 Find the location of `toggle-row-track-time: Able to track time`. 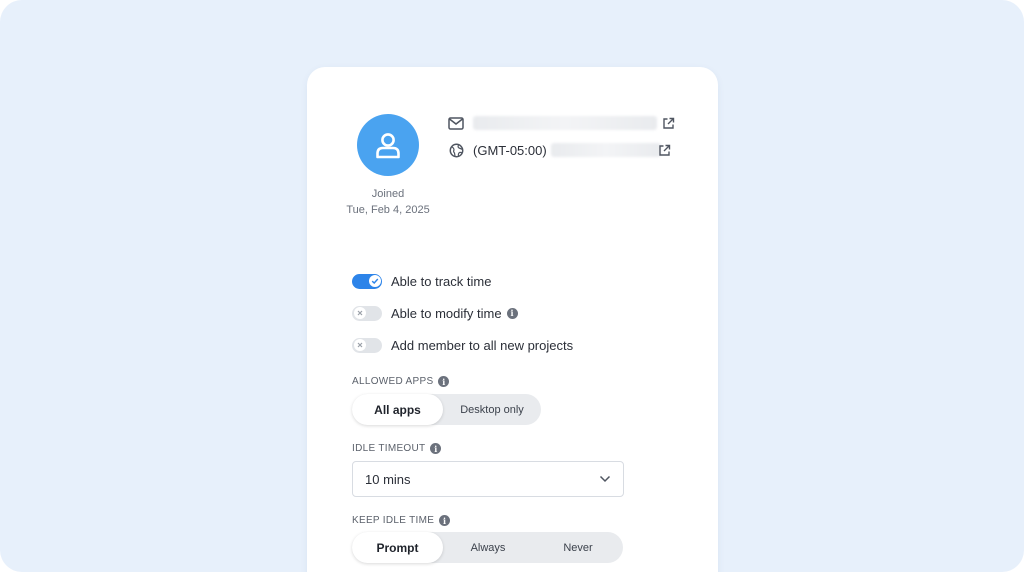

toggle-row-track-time: Able to track time is located at coordinates (421, 281).